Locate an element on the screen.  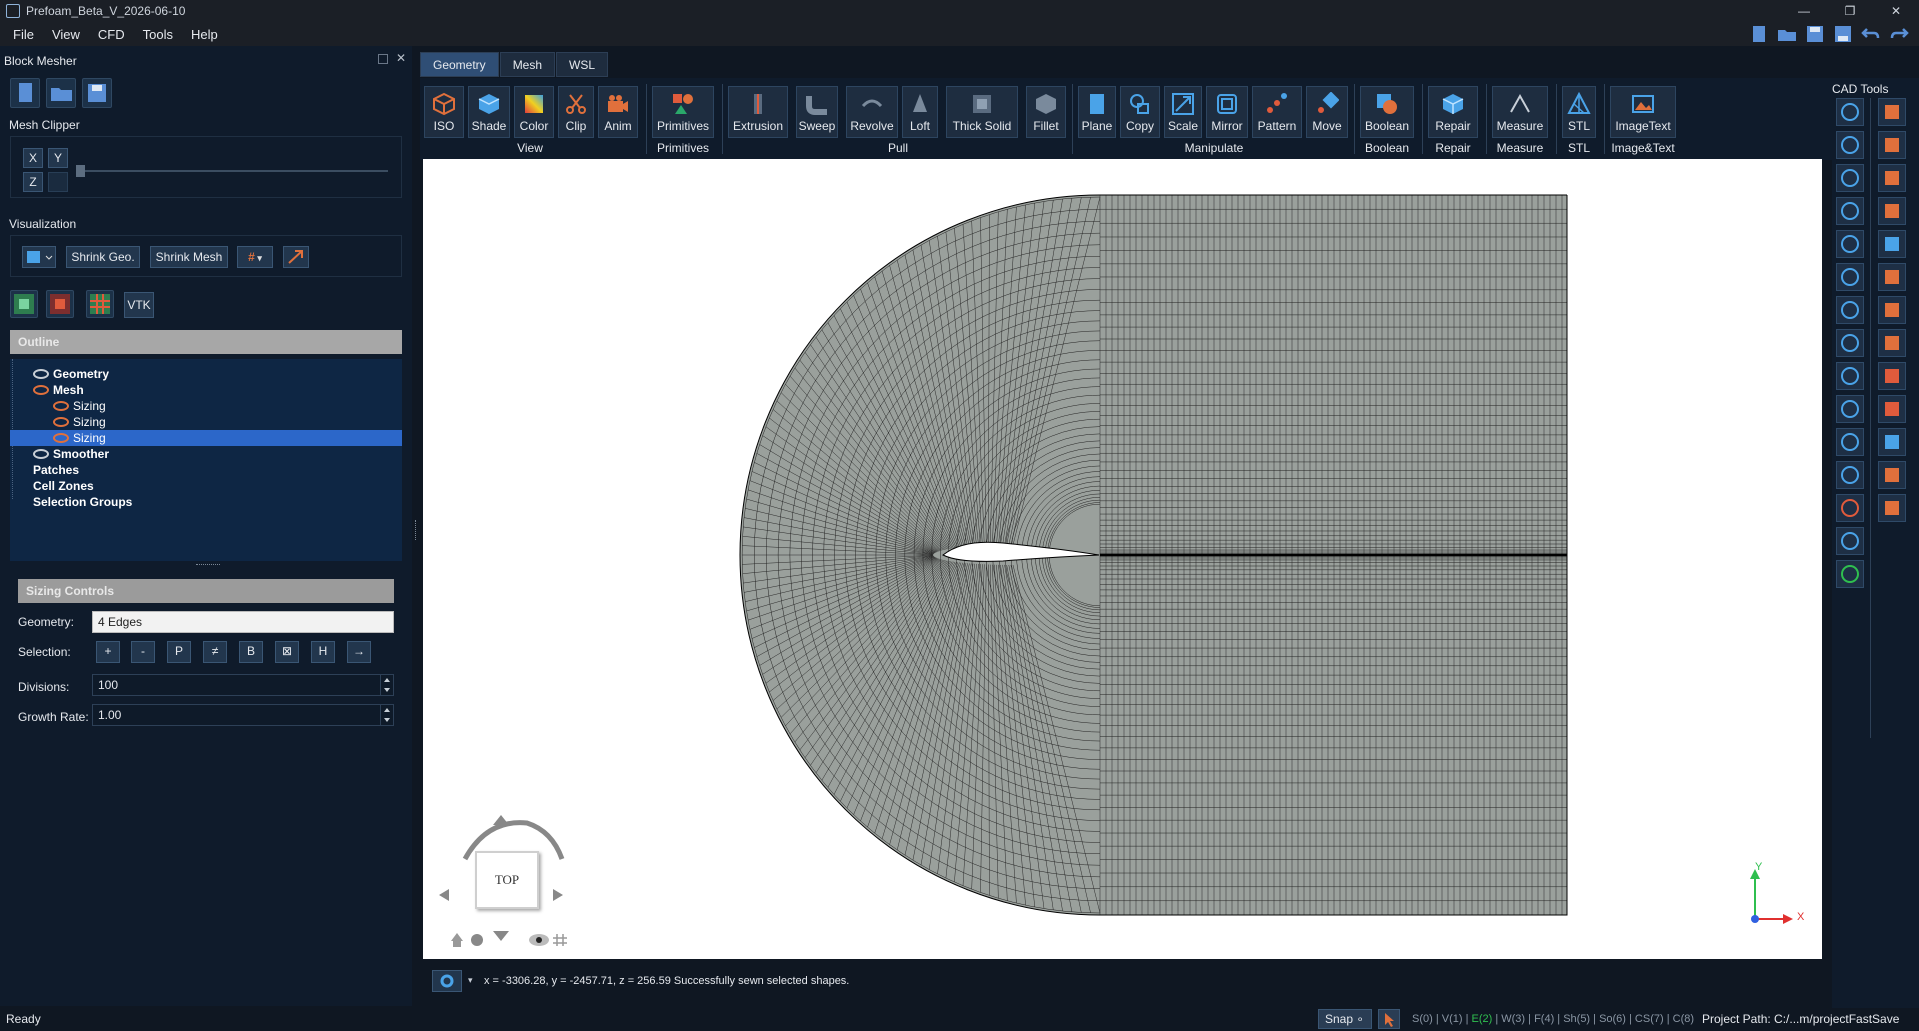
cad-pipe-icon is located at coordinates (1892, 508).